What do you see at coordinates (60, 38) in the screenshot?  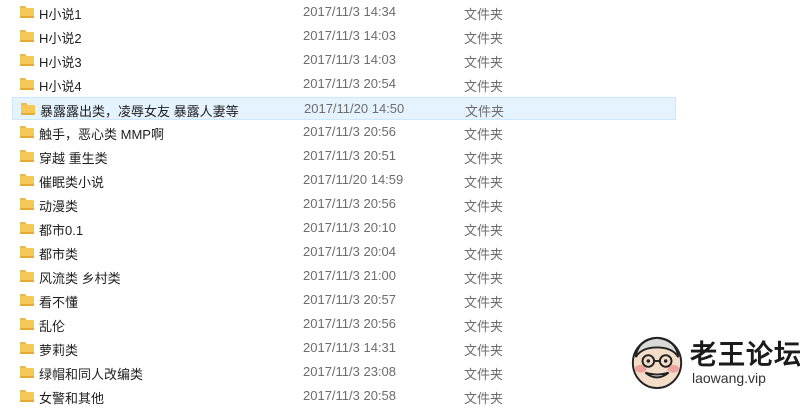 I see `file-name: H小说2` at bounding box center [60, 38].